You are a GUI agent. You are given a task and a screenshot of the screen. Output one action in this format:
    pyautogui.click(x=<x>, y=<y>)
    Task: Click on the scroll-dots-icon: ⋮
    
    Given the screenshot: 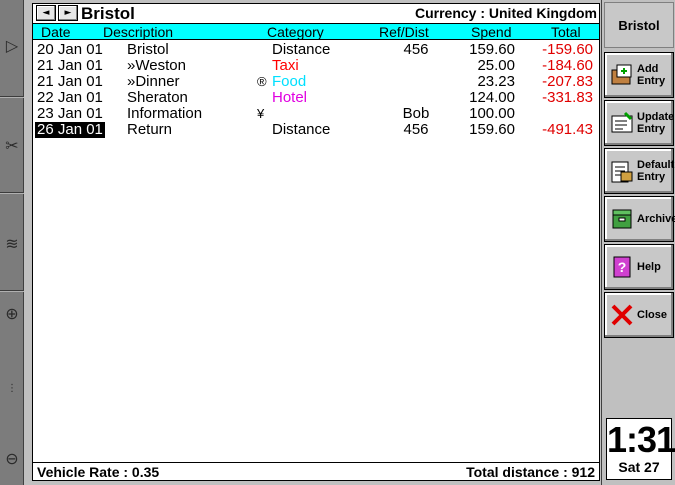 What is the action you would take?
    pyautogui.click(x=12, y=388)
    